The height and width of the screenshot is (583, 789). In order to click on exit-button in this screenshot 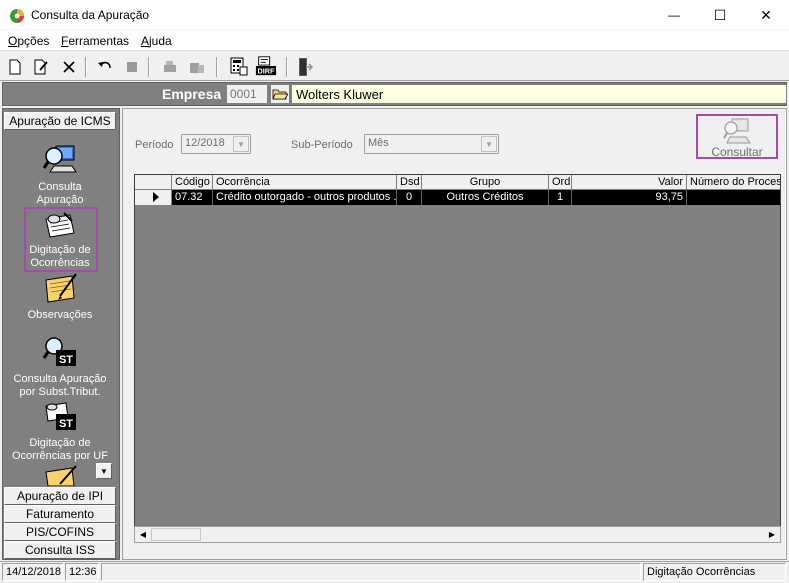, I will do `click(305, 67)`.